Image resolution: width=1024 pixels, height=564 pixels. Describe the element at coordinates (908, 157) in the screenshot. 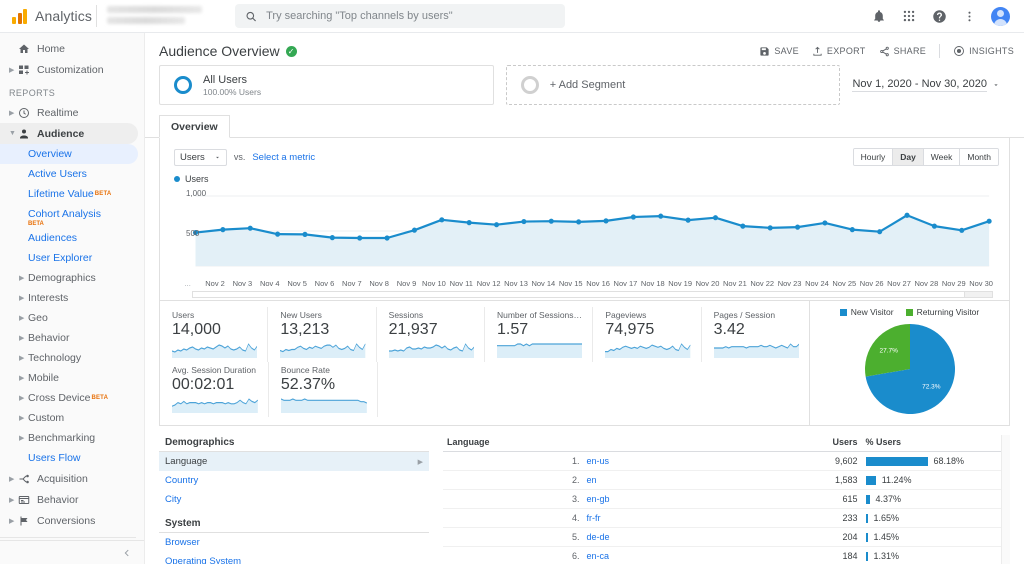

I see `granularity-day: Day` at that location.